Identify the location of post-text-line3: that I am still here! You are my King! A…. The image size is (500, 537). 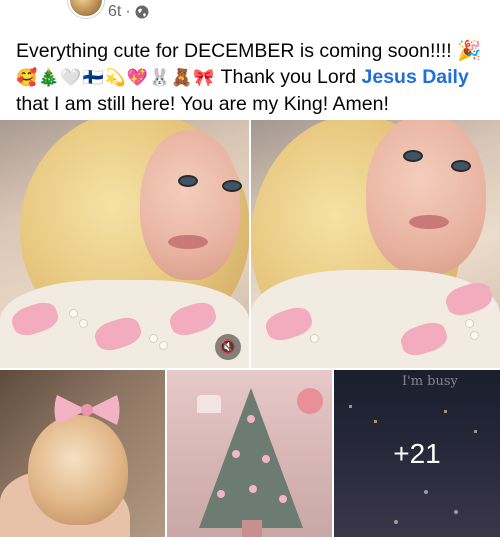
(202, 104).